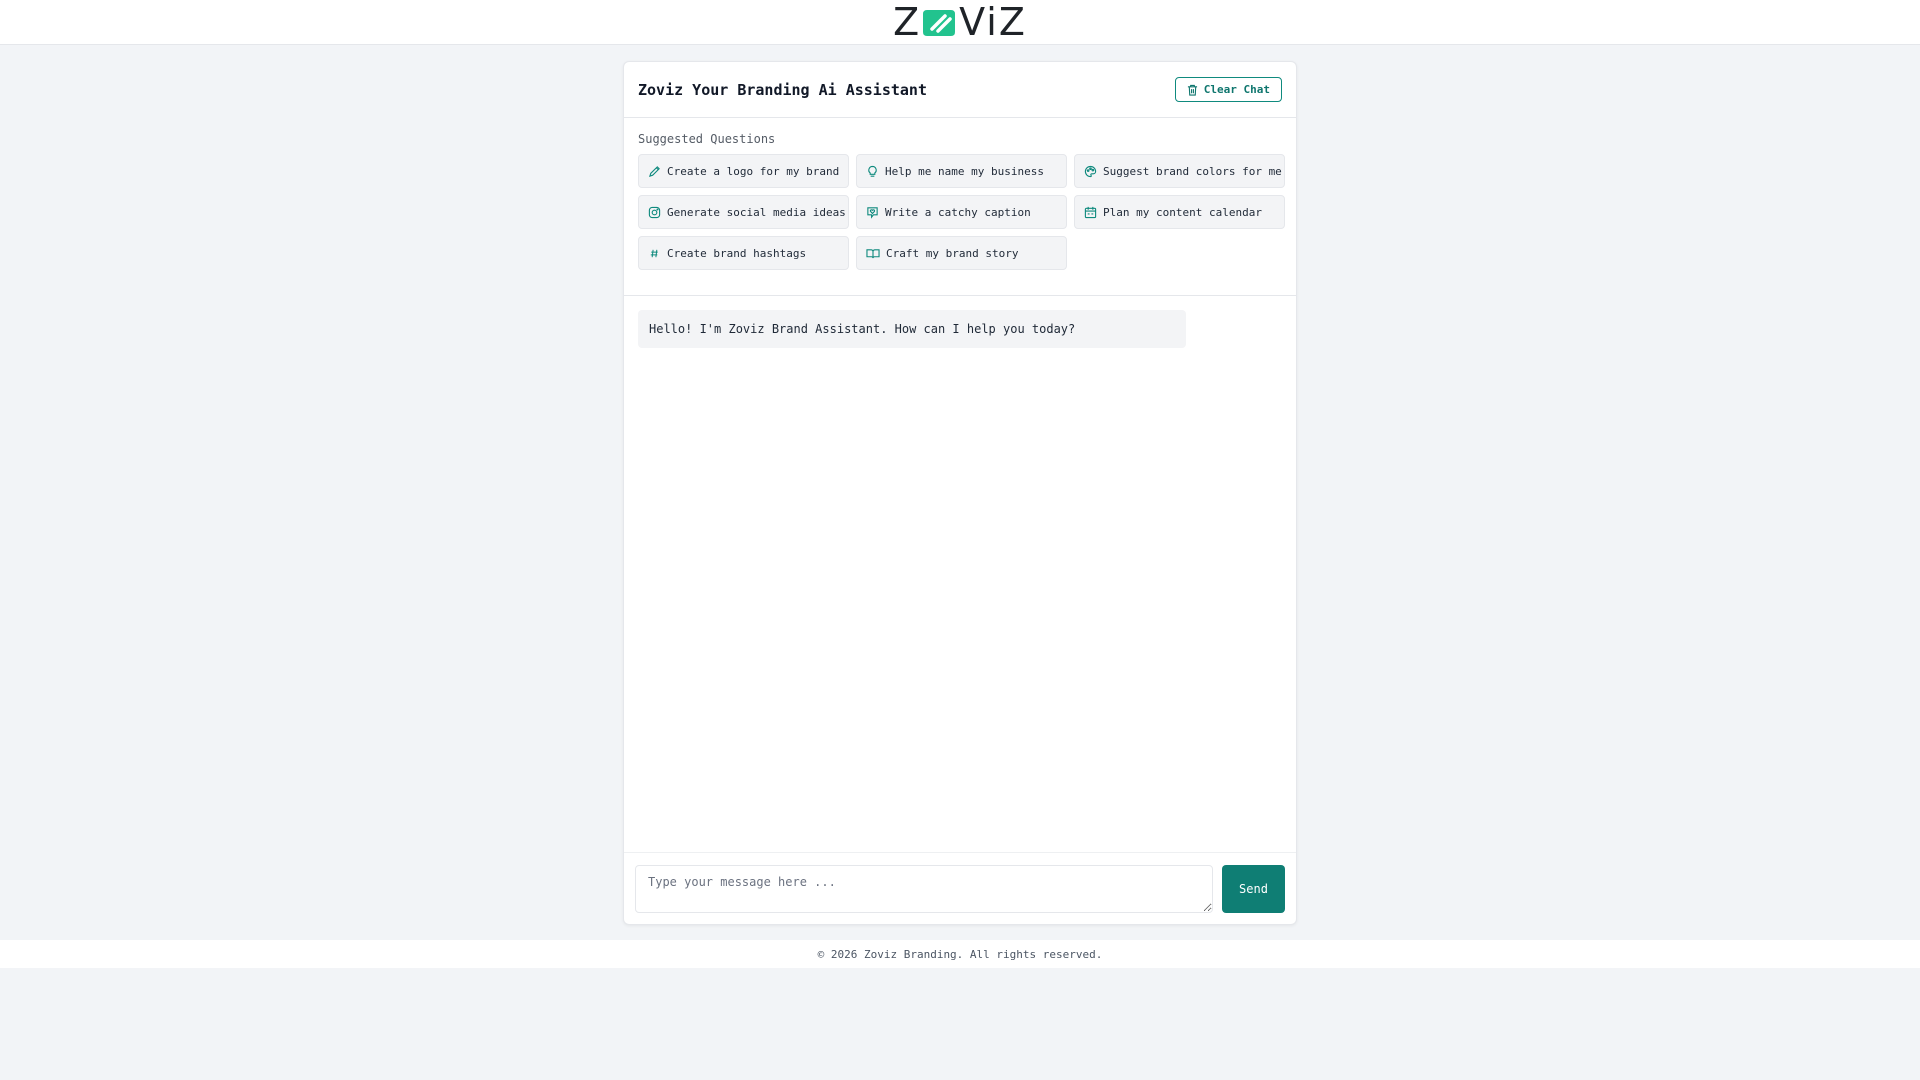 The height and width of the screenshot is (1080, 1920). What do you see at coordinates (873, 253) in the screenshot?
I see `book-icon` at bounding box center [873, 253].